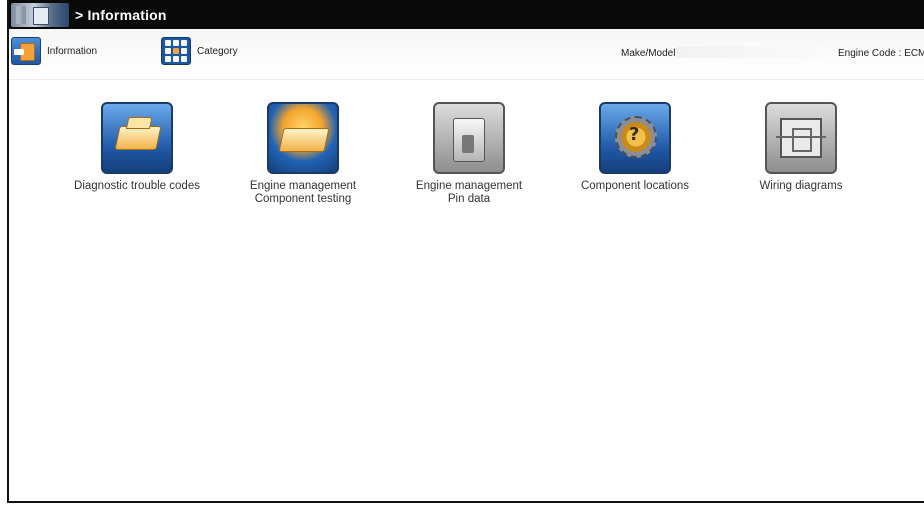 The image size is (924, 507). What do you see at coordinates (72, 51) in the screenshot?
I see `information-label: Information` at bounding box center [72, 51].